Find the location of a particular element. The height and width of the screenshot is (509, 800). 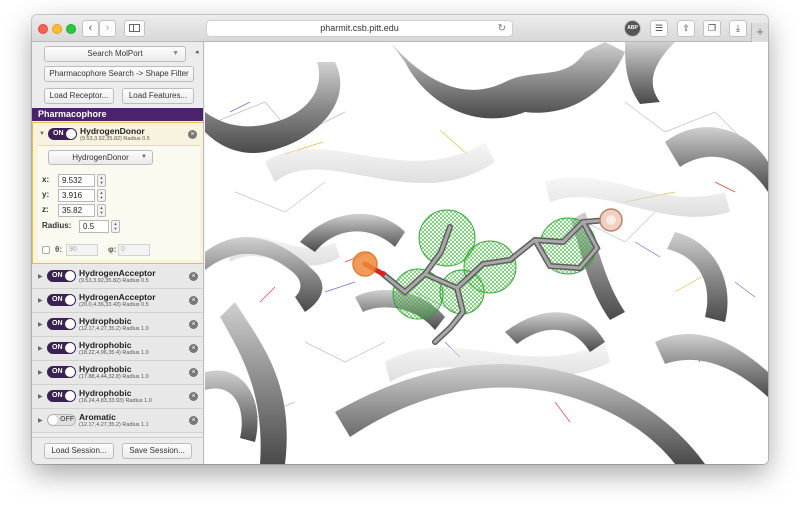

extension-icon: ☰ is located at coordinates (659, 28).